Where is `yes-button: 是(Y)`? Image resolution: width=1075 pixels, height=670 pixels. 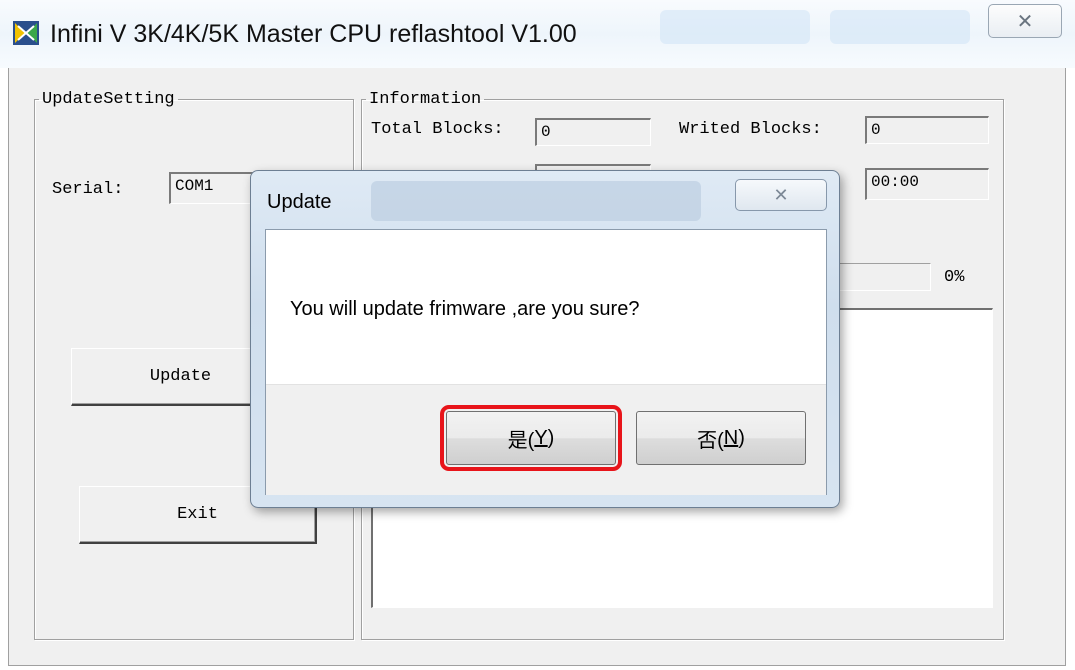
yes-button: 是(Y) is located at coordinates (531, 438).